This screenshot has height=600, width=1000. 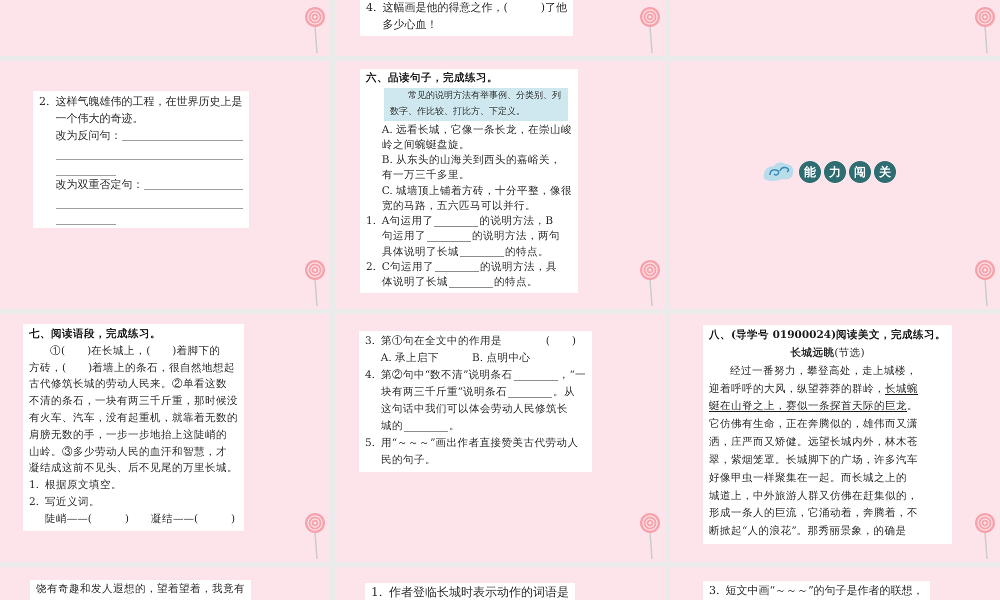 What do you see at coordinates (426, 176) in the screenshot?
I see `question-text: 有一万三千多里。` at bounding box center [426, 176].